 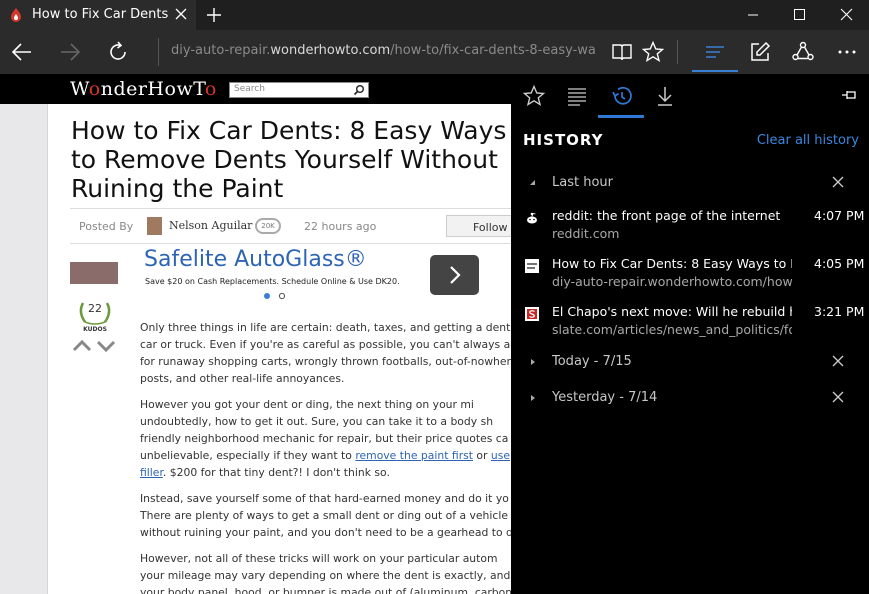 What do you see at coordinates (586, 233) in the screenshot?
I see `history-entry-url: reddit.com` at bounding box center [586, 233].